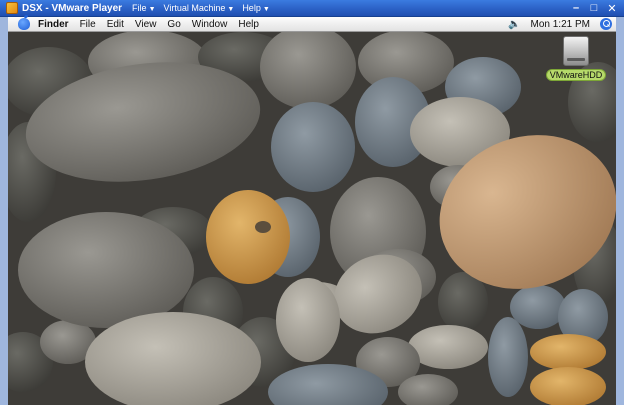  What do you see at coordinates (53, 24) in the screenshot?
I see `menu-finder: Finder` at bounding box center [53, 24].